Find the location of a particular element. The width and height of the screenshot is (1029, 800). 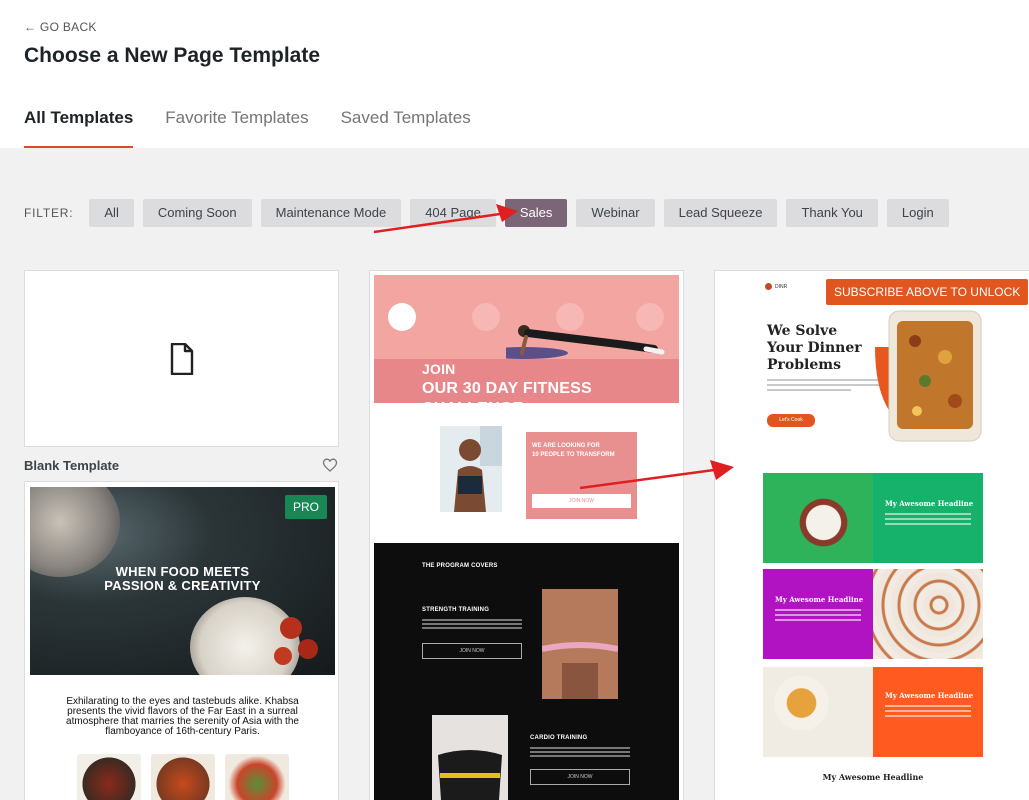

fitness-hero-headline: JOIN OUR 30 DAY FITNESS CHALLENGE is located at coordinates (507, 382).